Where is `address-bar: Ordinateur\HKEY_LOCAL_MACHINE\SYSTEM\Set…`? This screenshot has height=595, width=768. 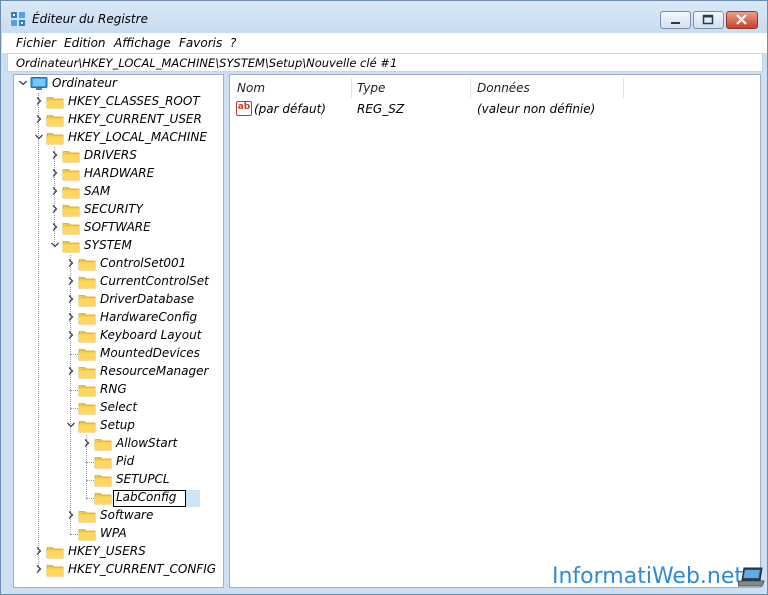 address-bar: Ordinateur\HKEY_LOCAL_MACHINE\SYSTEM\Set… is located at coordinates (385, 62).